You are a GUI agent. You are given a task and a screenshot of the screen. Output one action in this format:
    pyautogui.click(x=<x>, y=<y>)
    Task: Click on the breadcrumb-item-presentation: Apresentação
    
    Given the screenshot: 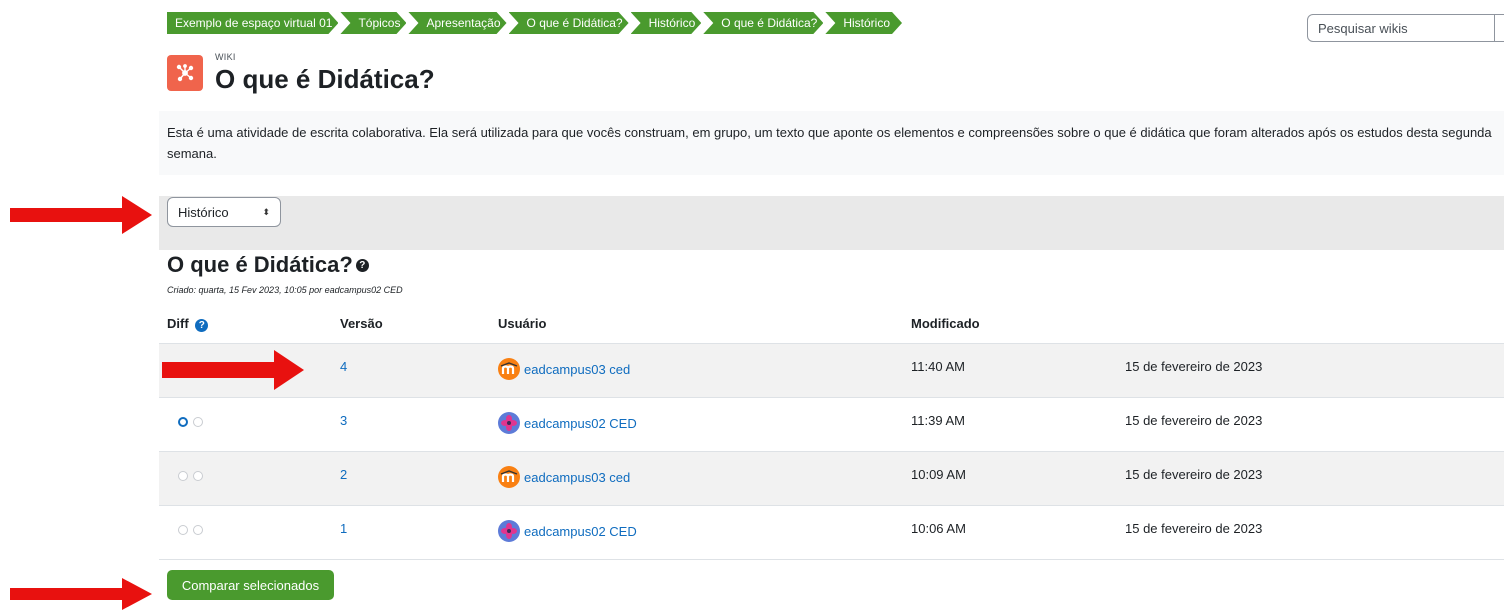 What is the action you would take?
    pyautogui.click(x=457, y=23)
    